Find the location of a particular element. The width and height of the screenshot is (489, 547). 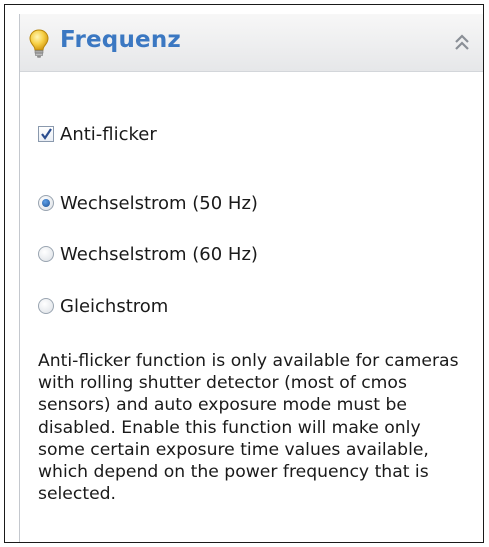

anti-flicker-label: Anti-flicker is located at coordinates (108, 134).